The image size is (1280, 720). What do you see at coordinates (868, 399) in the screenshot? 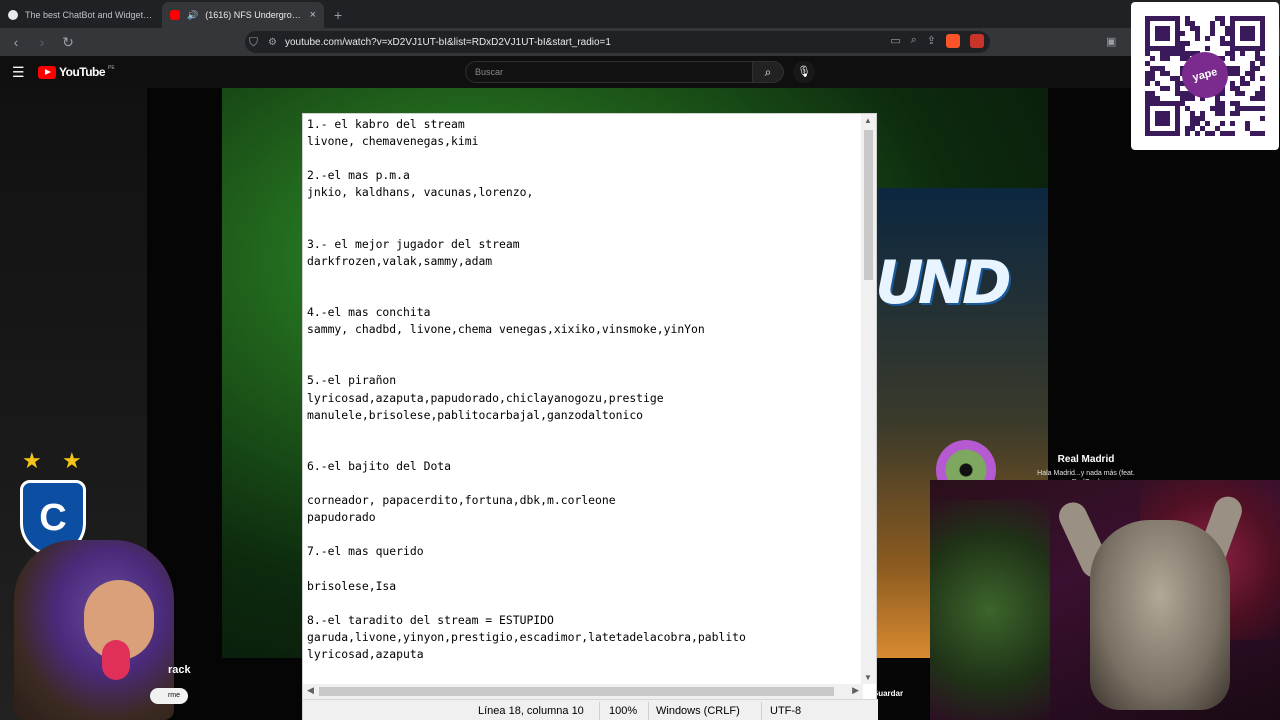
I see `vertical-scrollbar: ▲ ▼` at bounding box center [868, 399].